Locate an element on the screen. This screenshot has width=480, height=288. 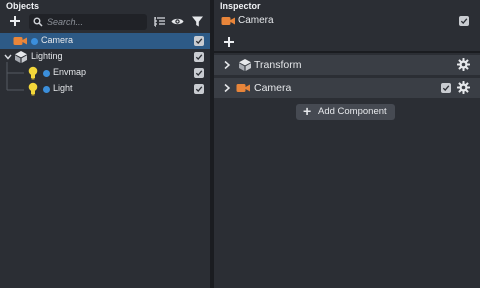
component-camera: Camera is located at coordinates (347, 88).